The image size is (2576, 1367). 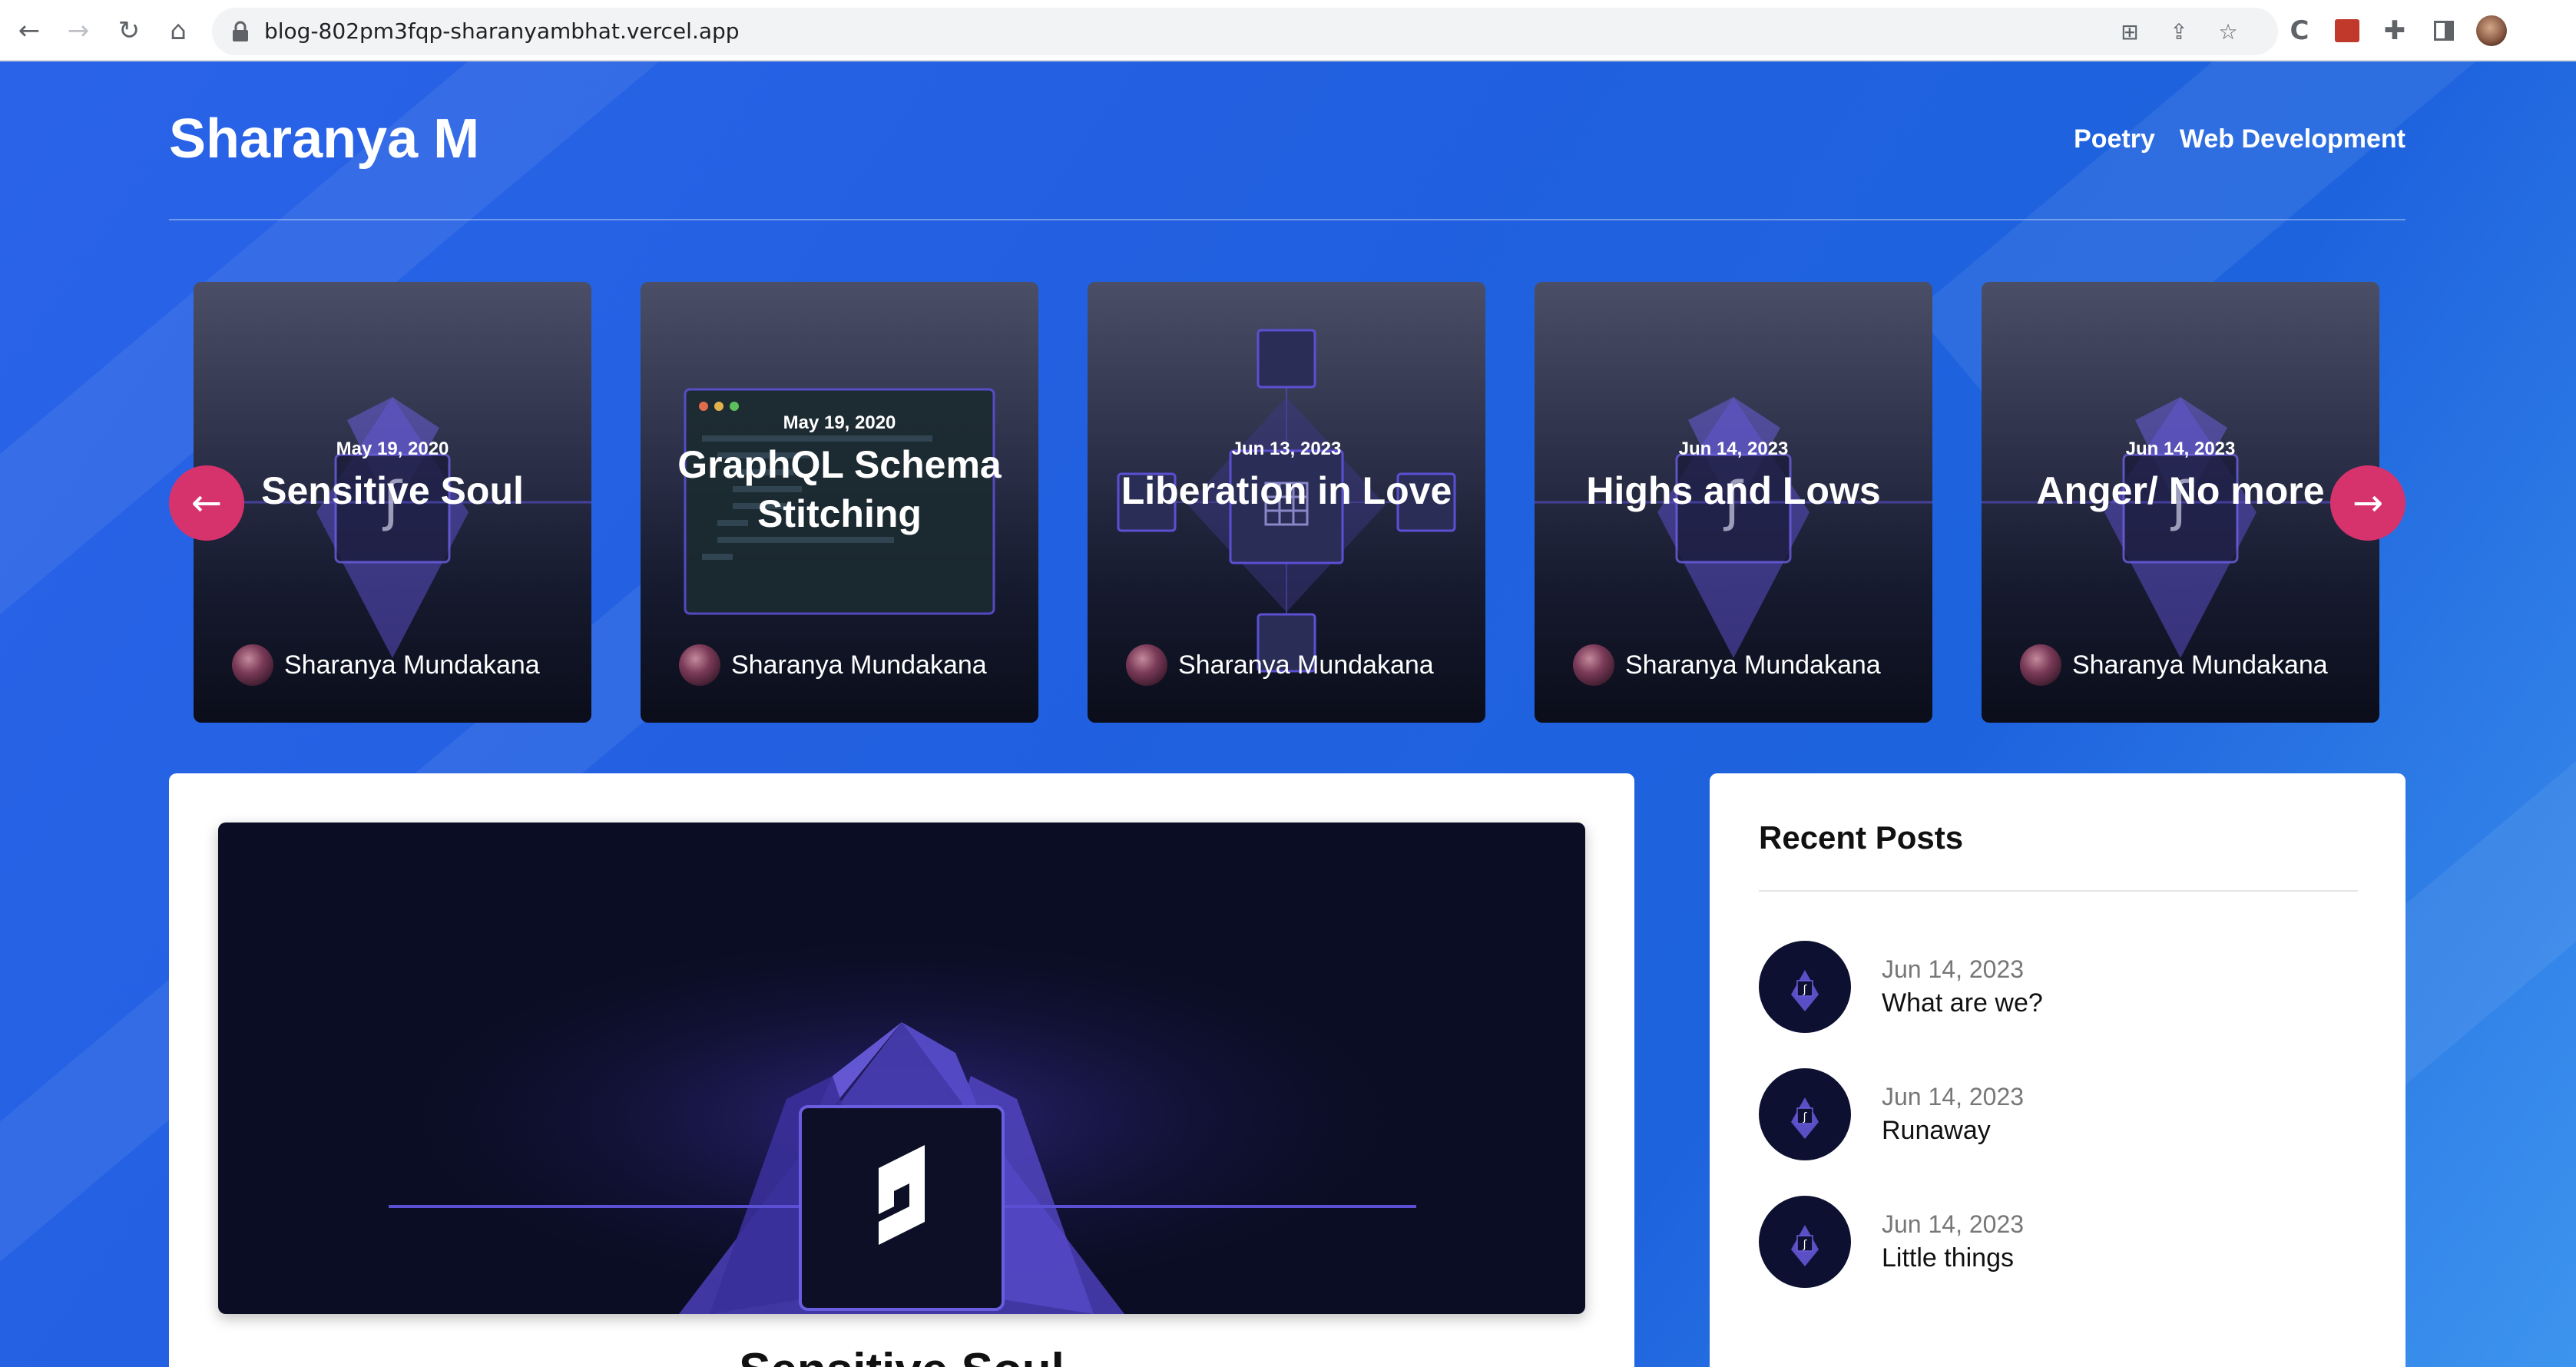 I want to click on carousel-prev-button: ←, so click(x=207, y=503).